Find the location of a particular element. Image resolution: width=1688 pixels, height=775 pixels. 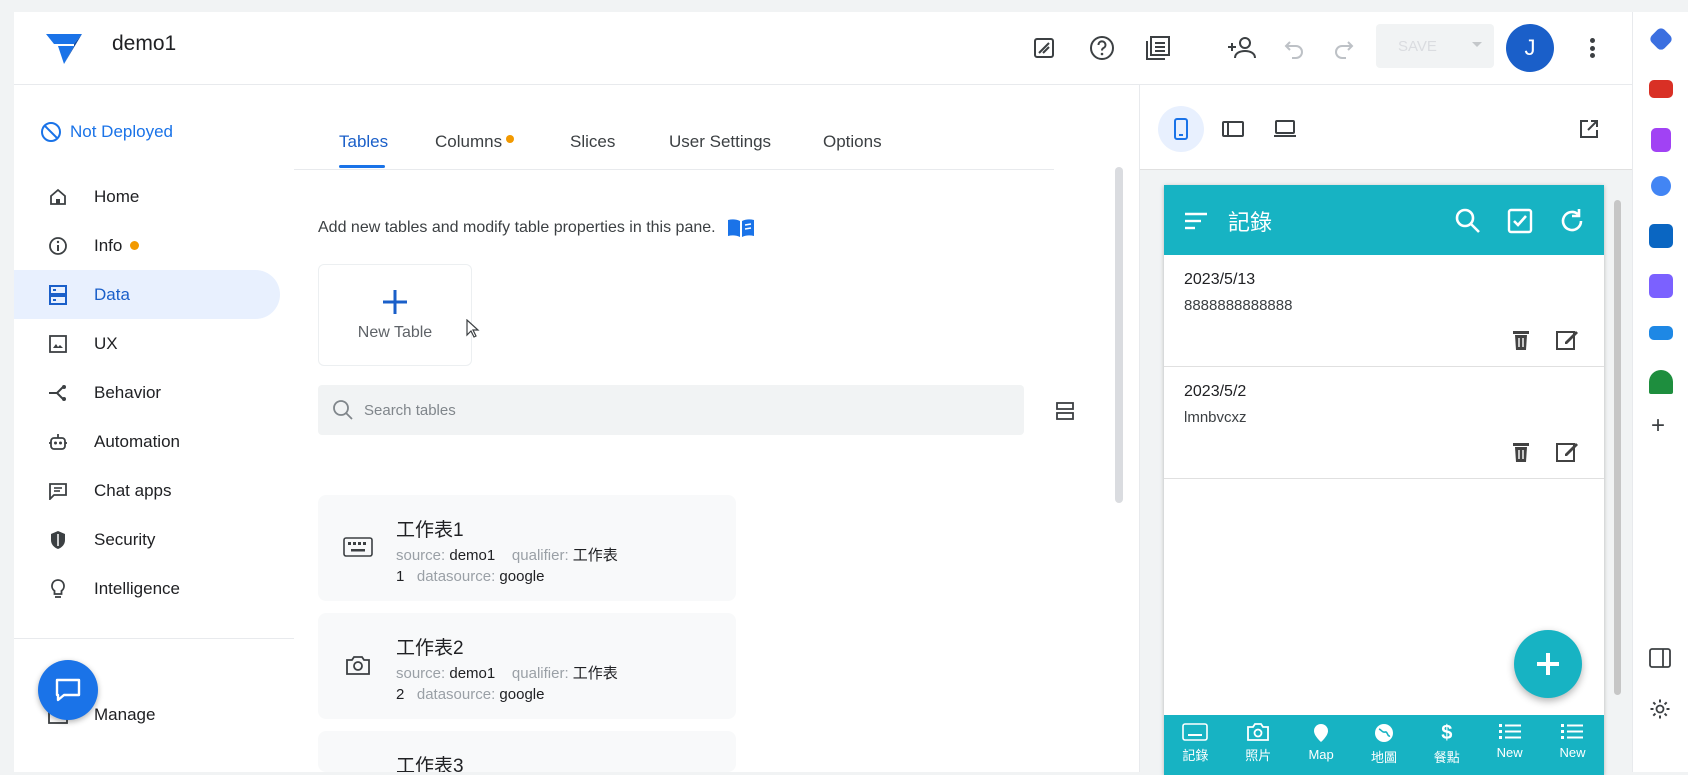

sidebar-item-chat-apps: Chat apps is located at coordinates (147, 490).